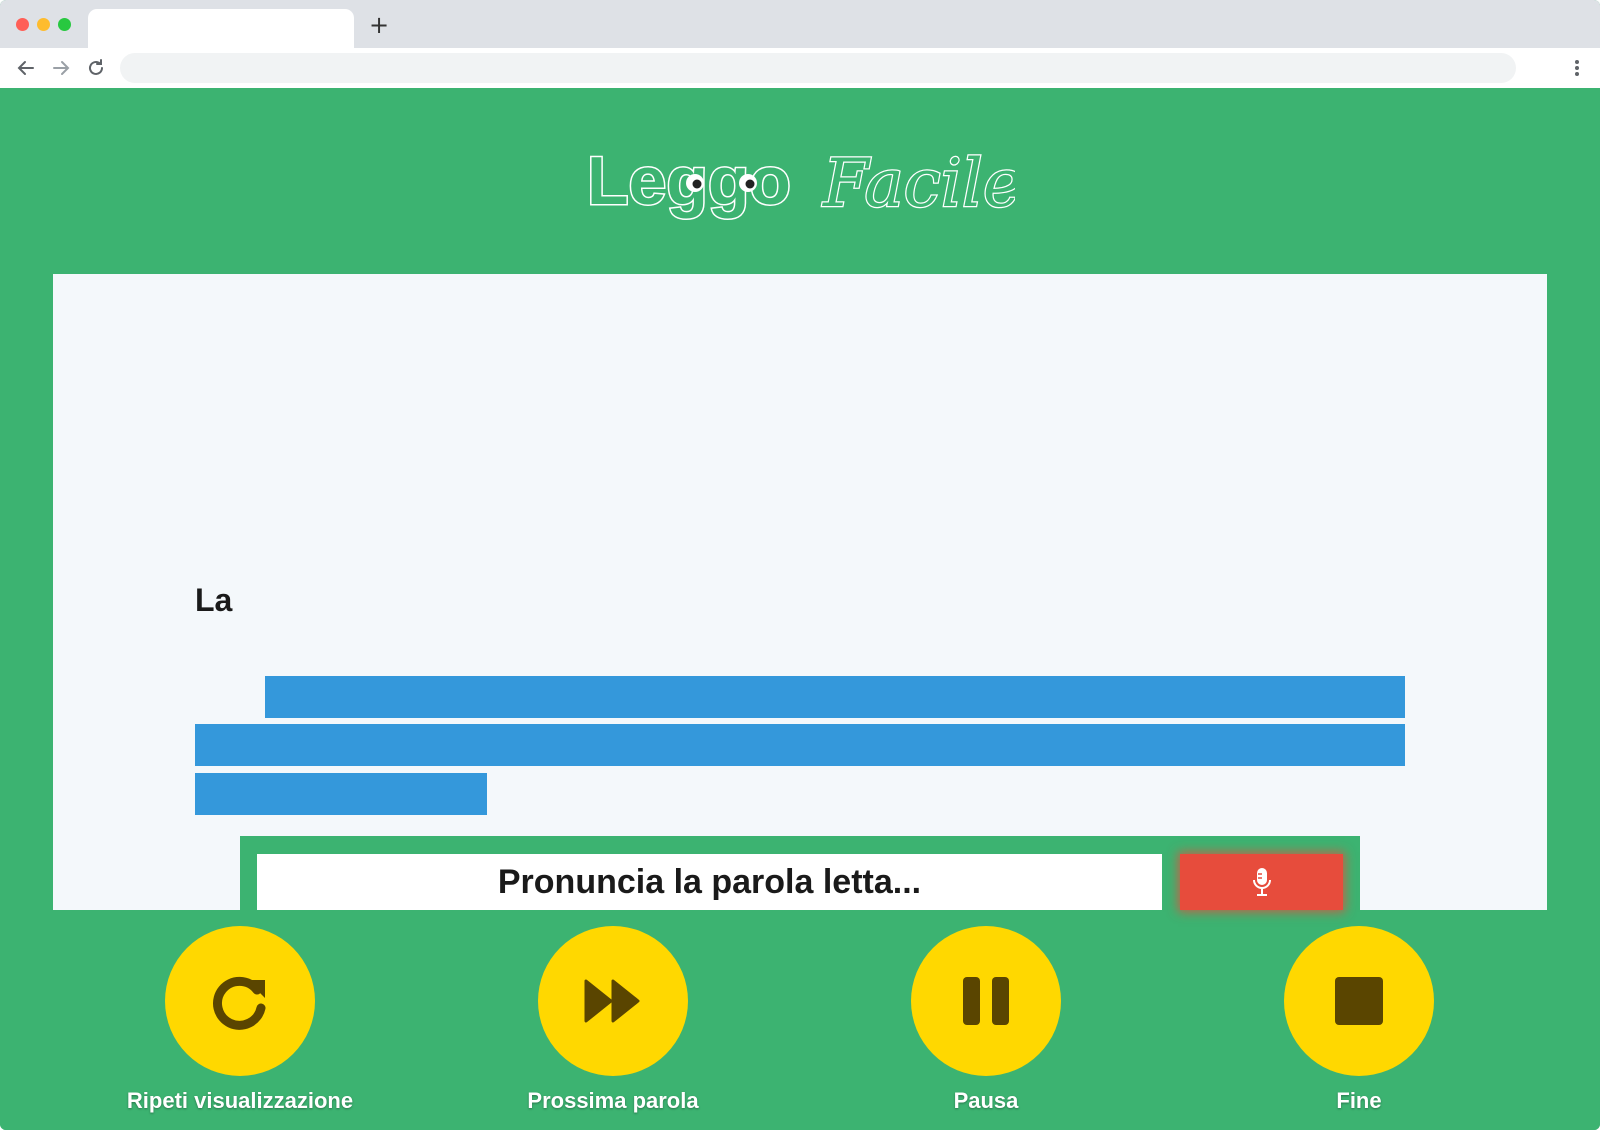  I want to click on repeat-icon, so click(239, 1003).